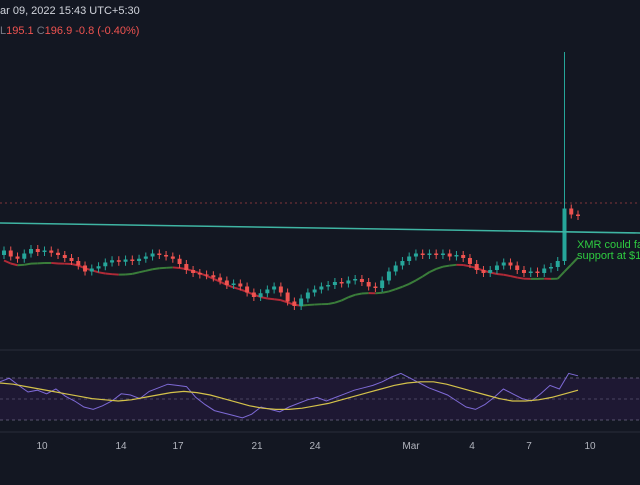 This screenshot has width=640, height=485. I want to click on time-axis-tick-label: Mar, so click(411, 446).